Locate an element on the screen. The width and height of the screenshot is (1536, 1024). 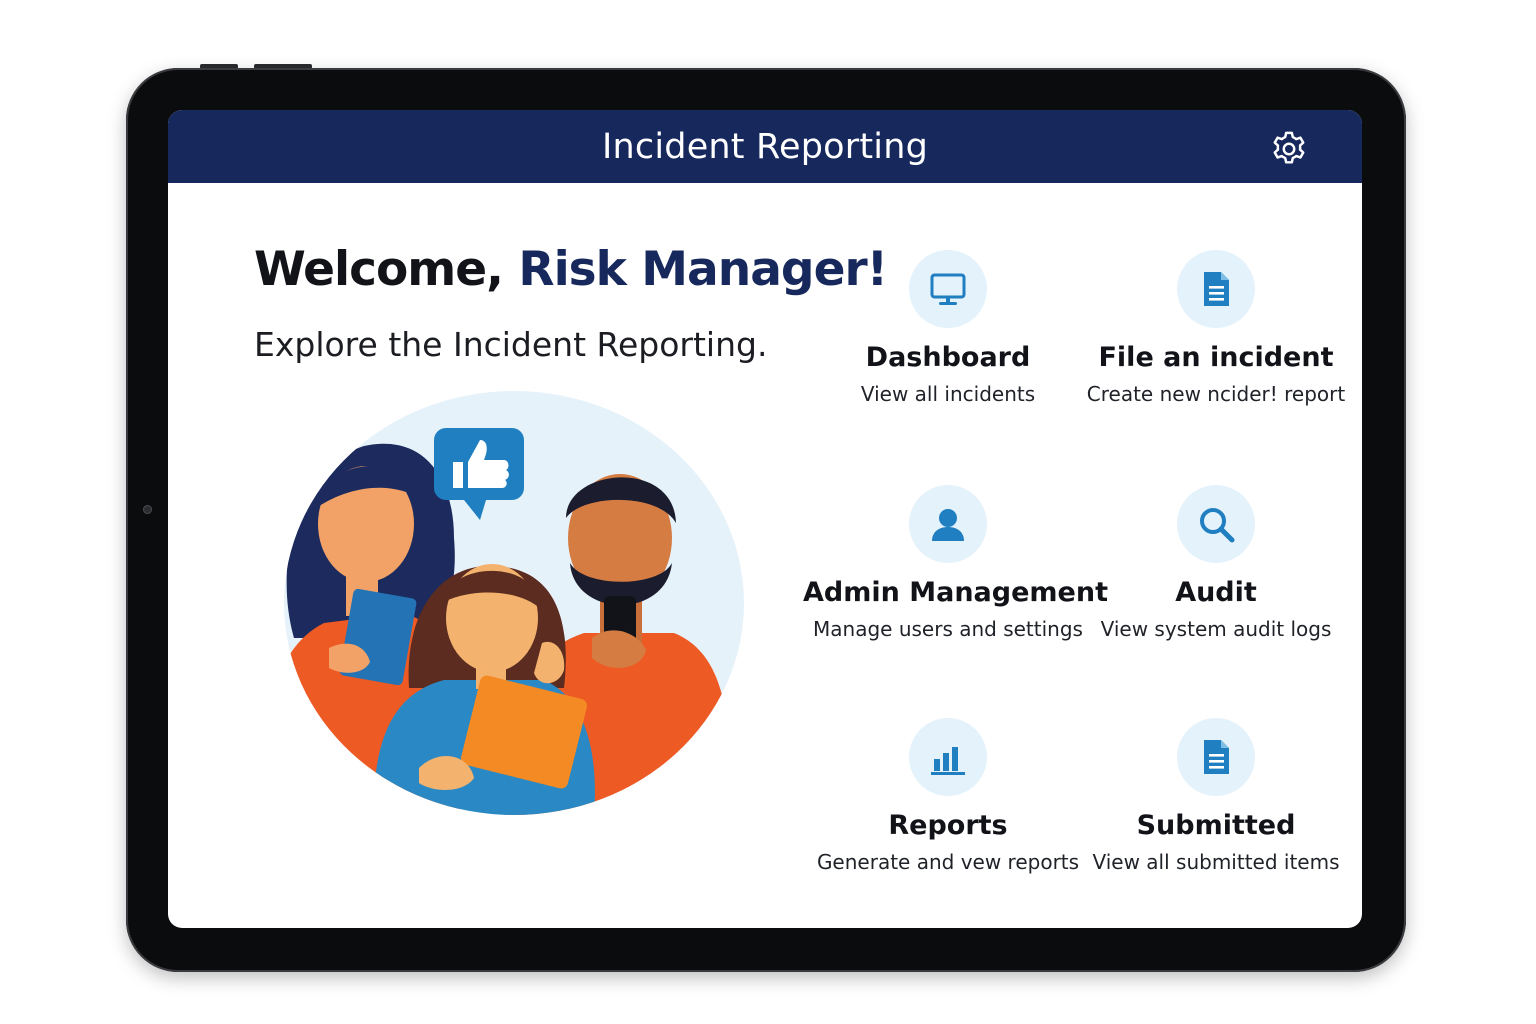
app-header: Incident Reporting is located at coordinates (765, 146).